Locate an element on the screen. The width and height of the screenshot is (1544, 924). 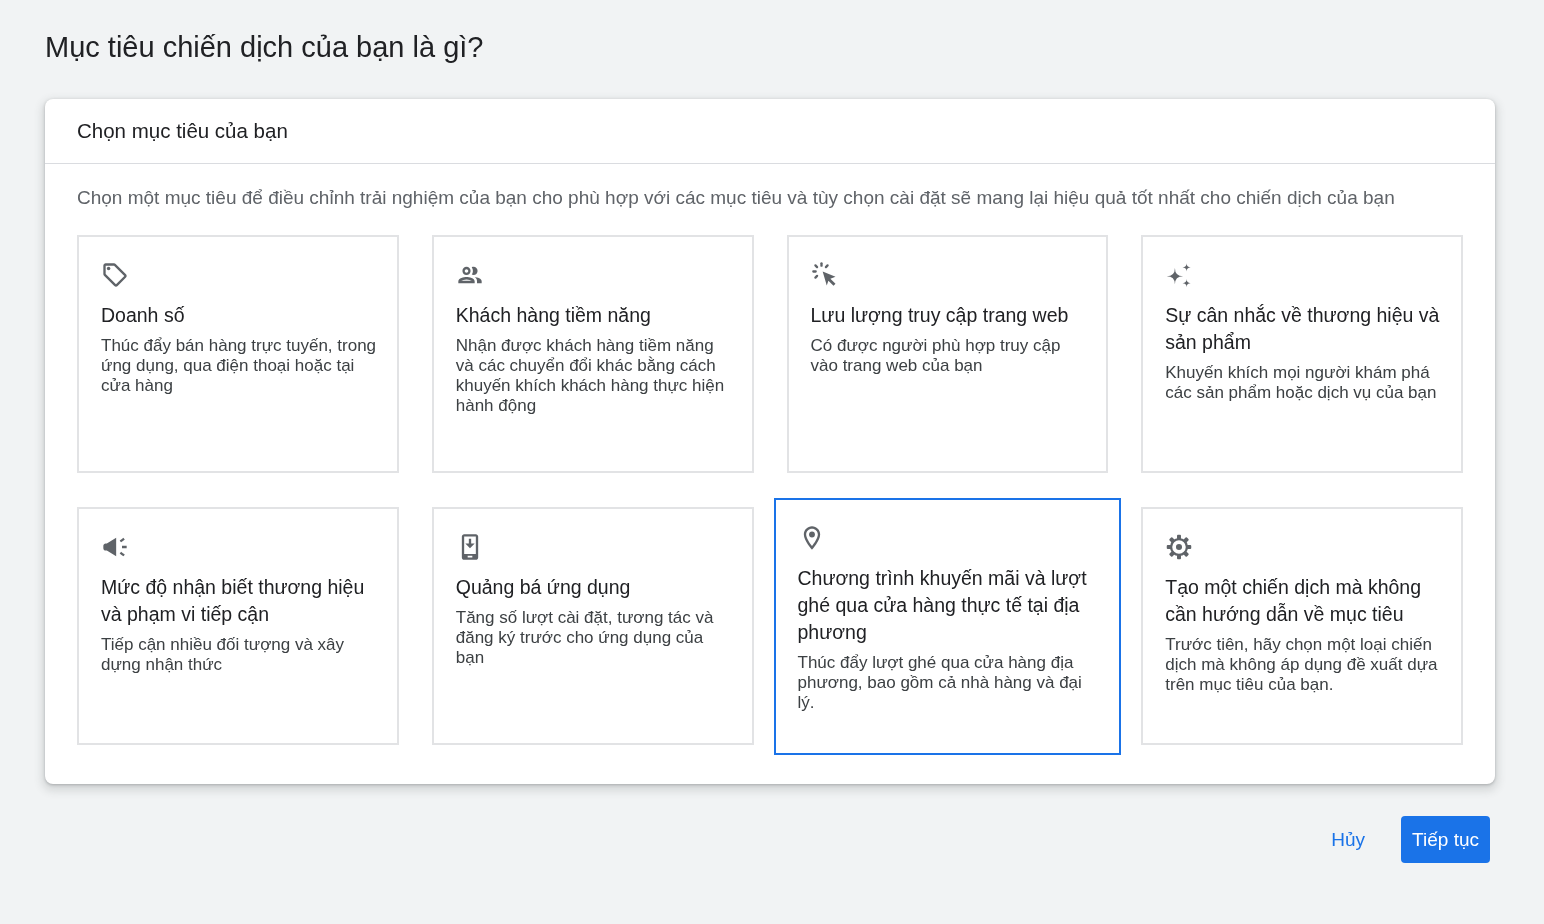
goal-card: Khách hàng tiềm năng Nhận được khách hàng tiềm năng và các chuyển đổi khác bằng cách khuyến khích khách hàng thực hiện hành động is located at coordinates (592, 354).